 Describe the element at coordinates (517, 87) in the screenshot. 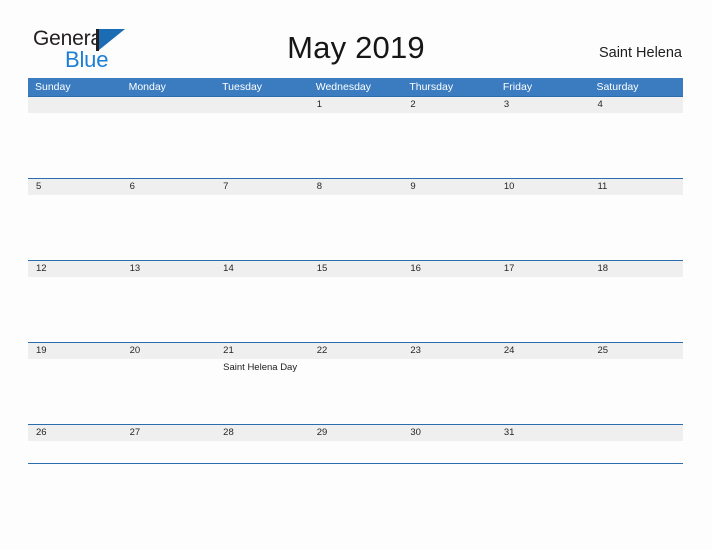

I see `weekday-header-friday: Friday` at that location.